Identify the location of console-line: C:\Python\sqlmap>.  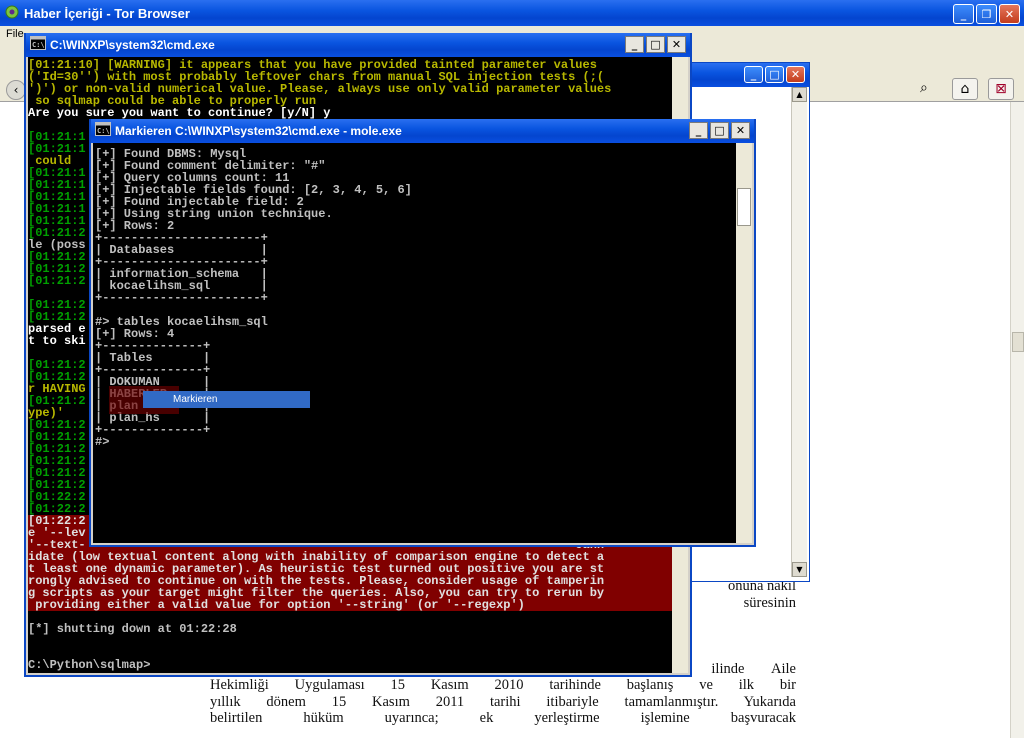
(89, 665).